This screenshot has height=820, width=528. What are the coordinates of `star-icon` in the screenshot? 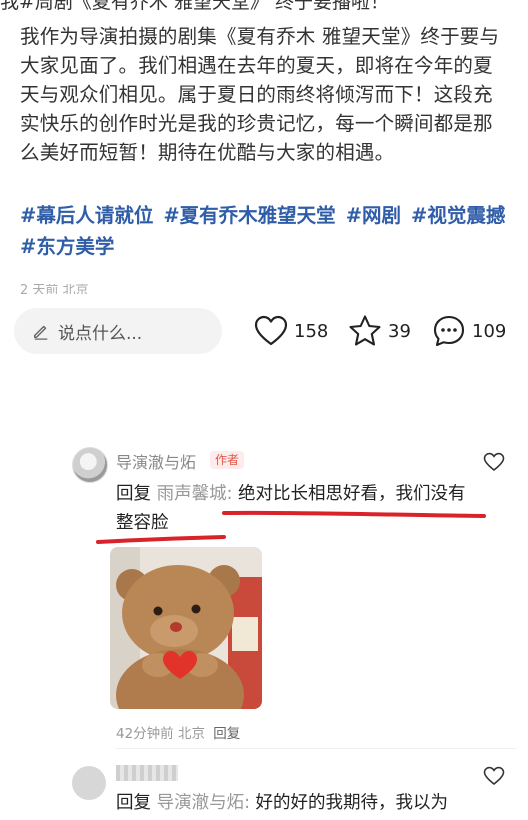 It's located at (365, 330).